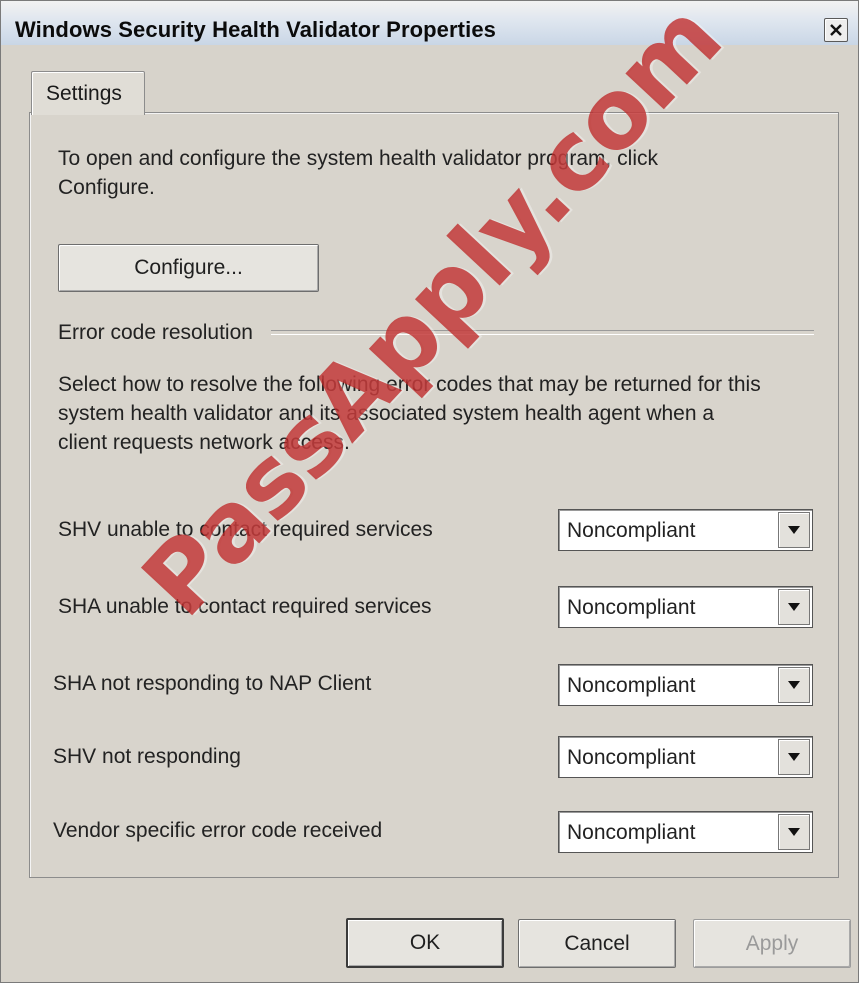 This screenshot has width=859, height=983. I want to click on row-label-sha-unable: SHA unable to contact required services, so click(245, 606).